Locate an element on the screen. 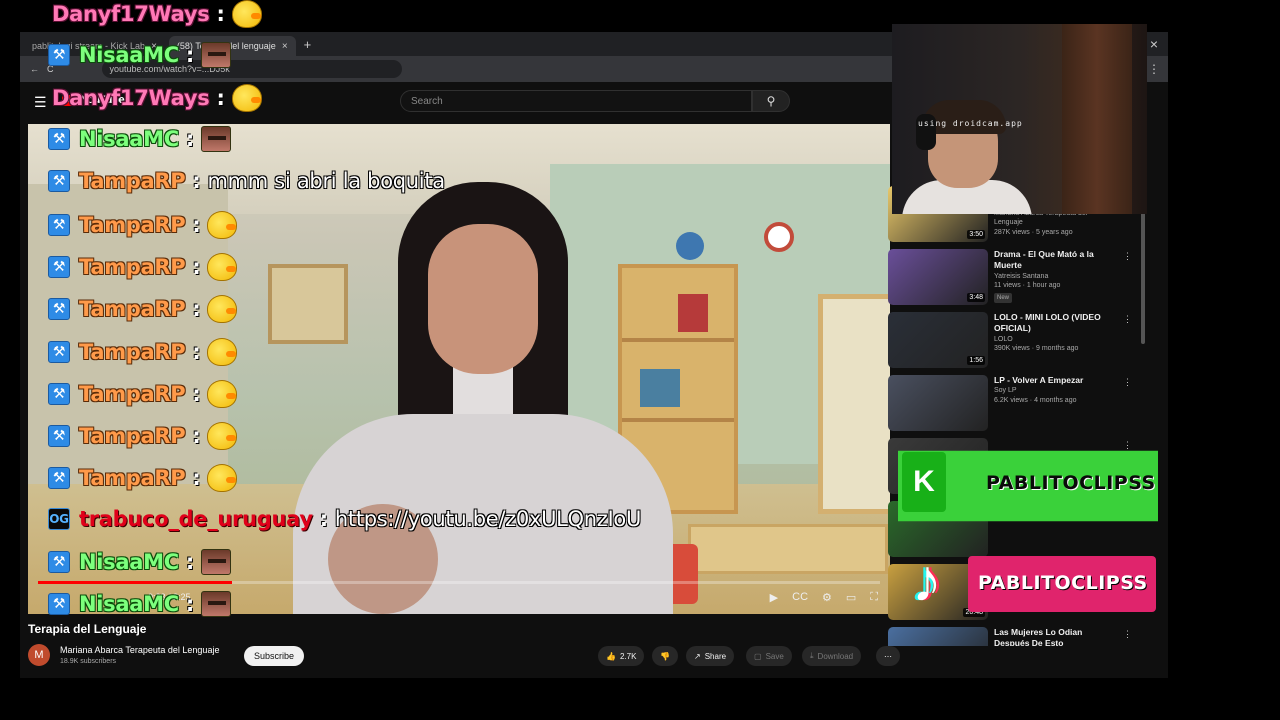  og-badge-icon: OG is located at coordinates (59, 519).